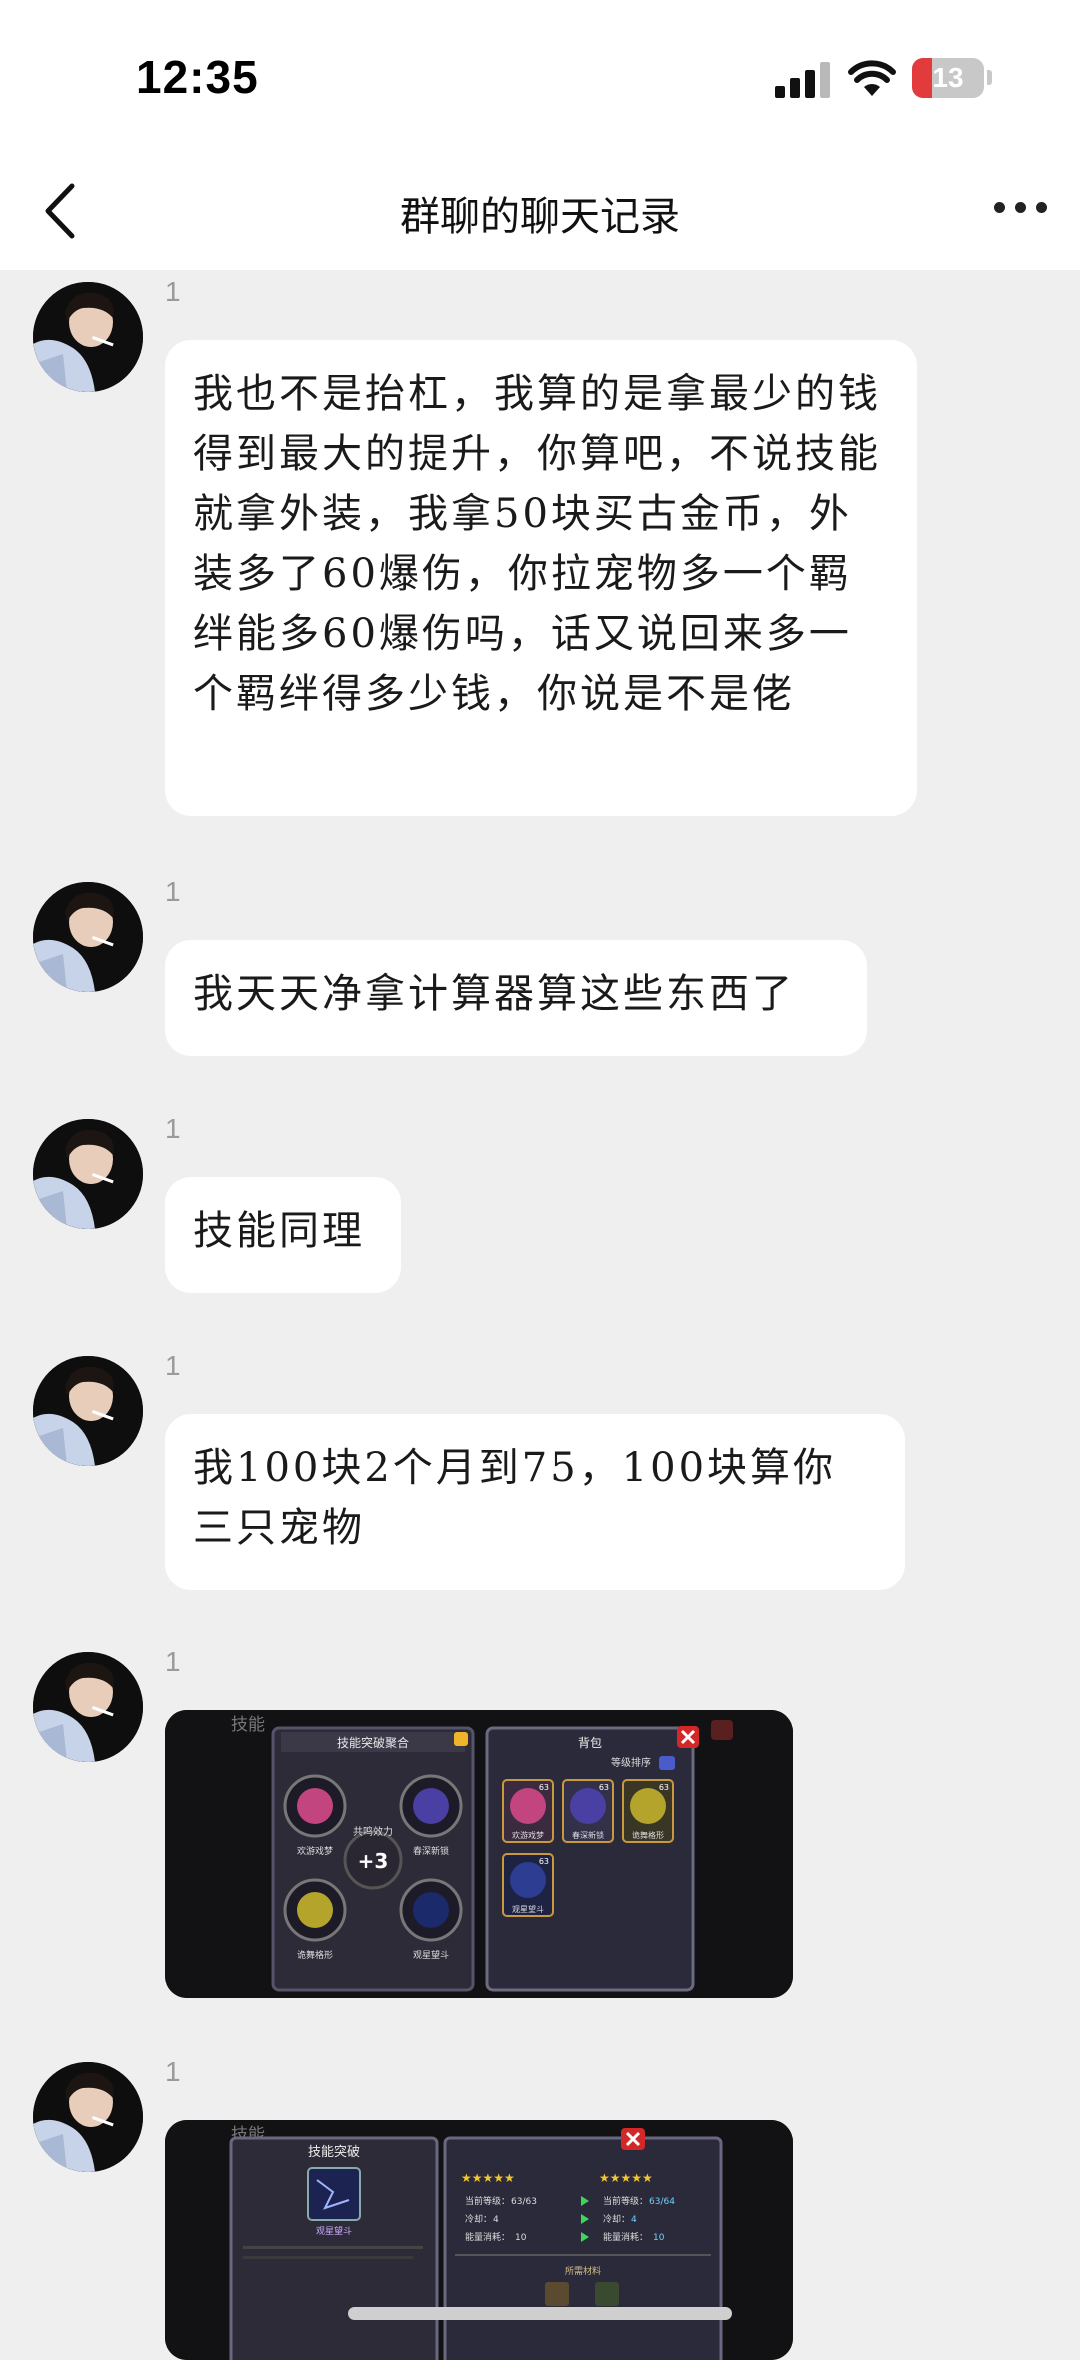 This screenshot has width=1080, height=2360. Describe the element at coordinates (989, 77) in the screenshot. I see `battery-tip` at that location.